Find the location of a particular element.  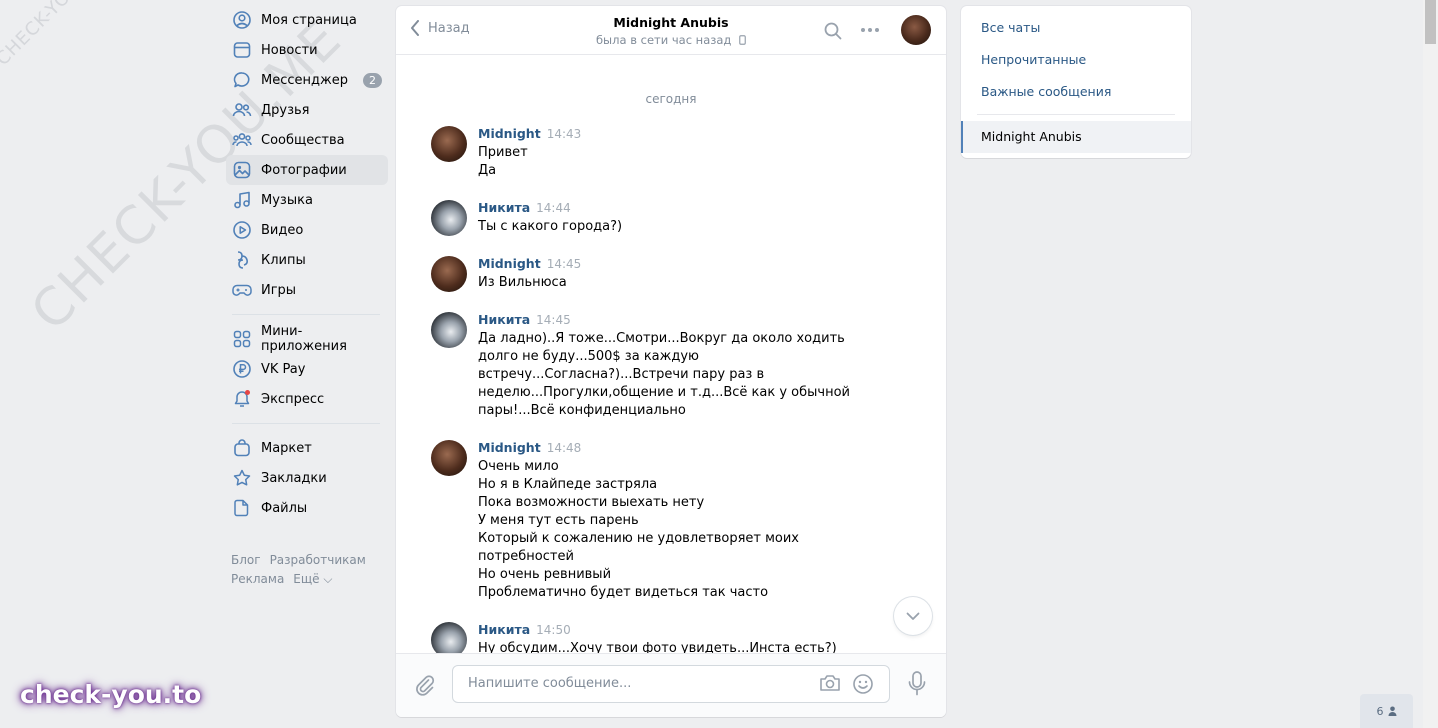

message-input is located at coordinates (638, 683).